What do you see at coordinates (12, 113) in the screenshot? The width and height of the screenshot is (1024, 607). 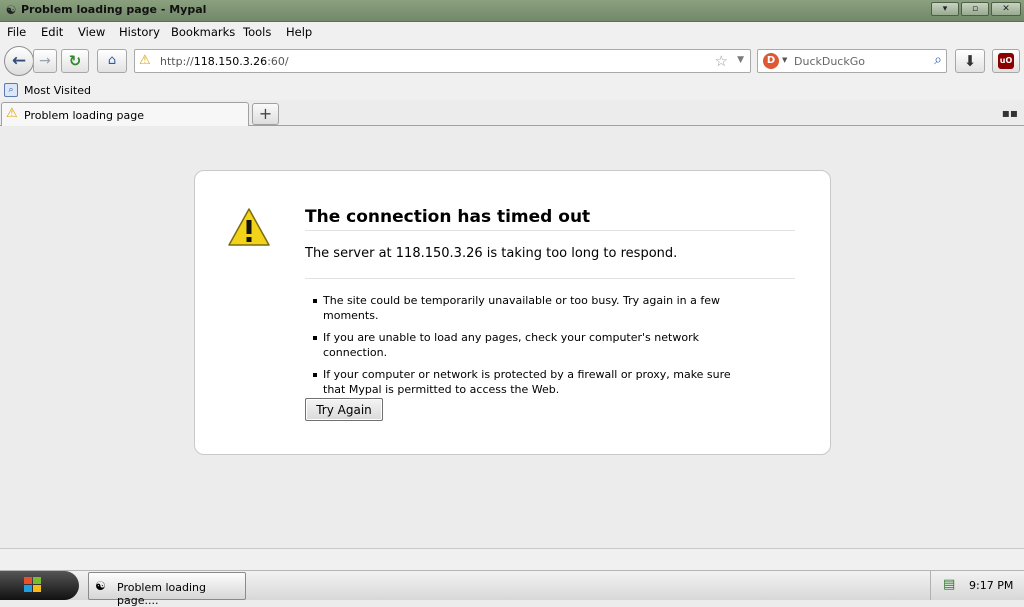 I see `tab-warning-icon: ⚠` at bounding box center [12, 113].